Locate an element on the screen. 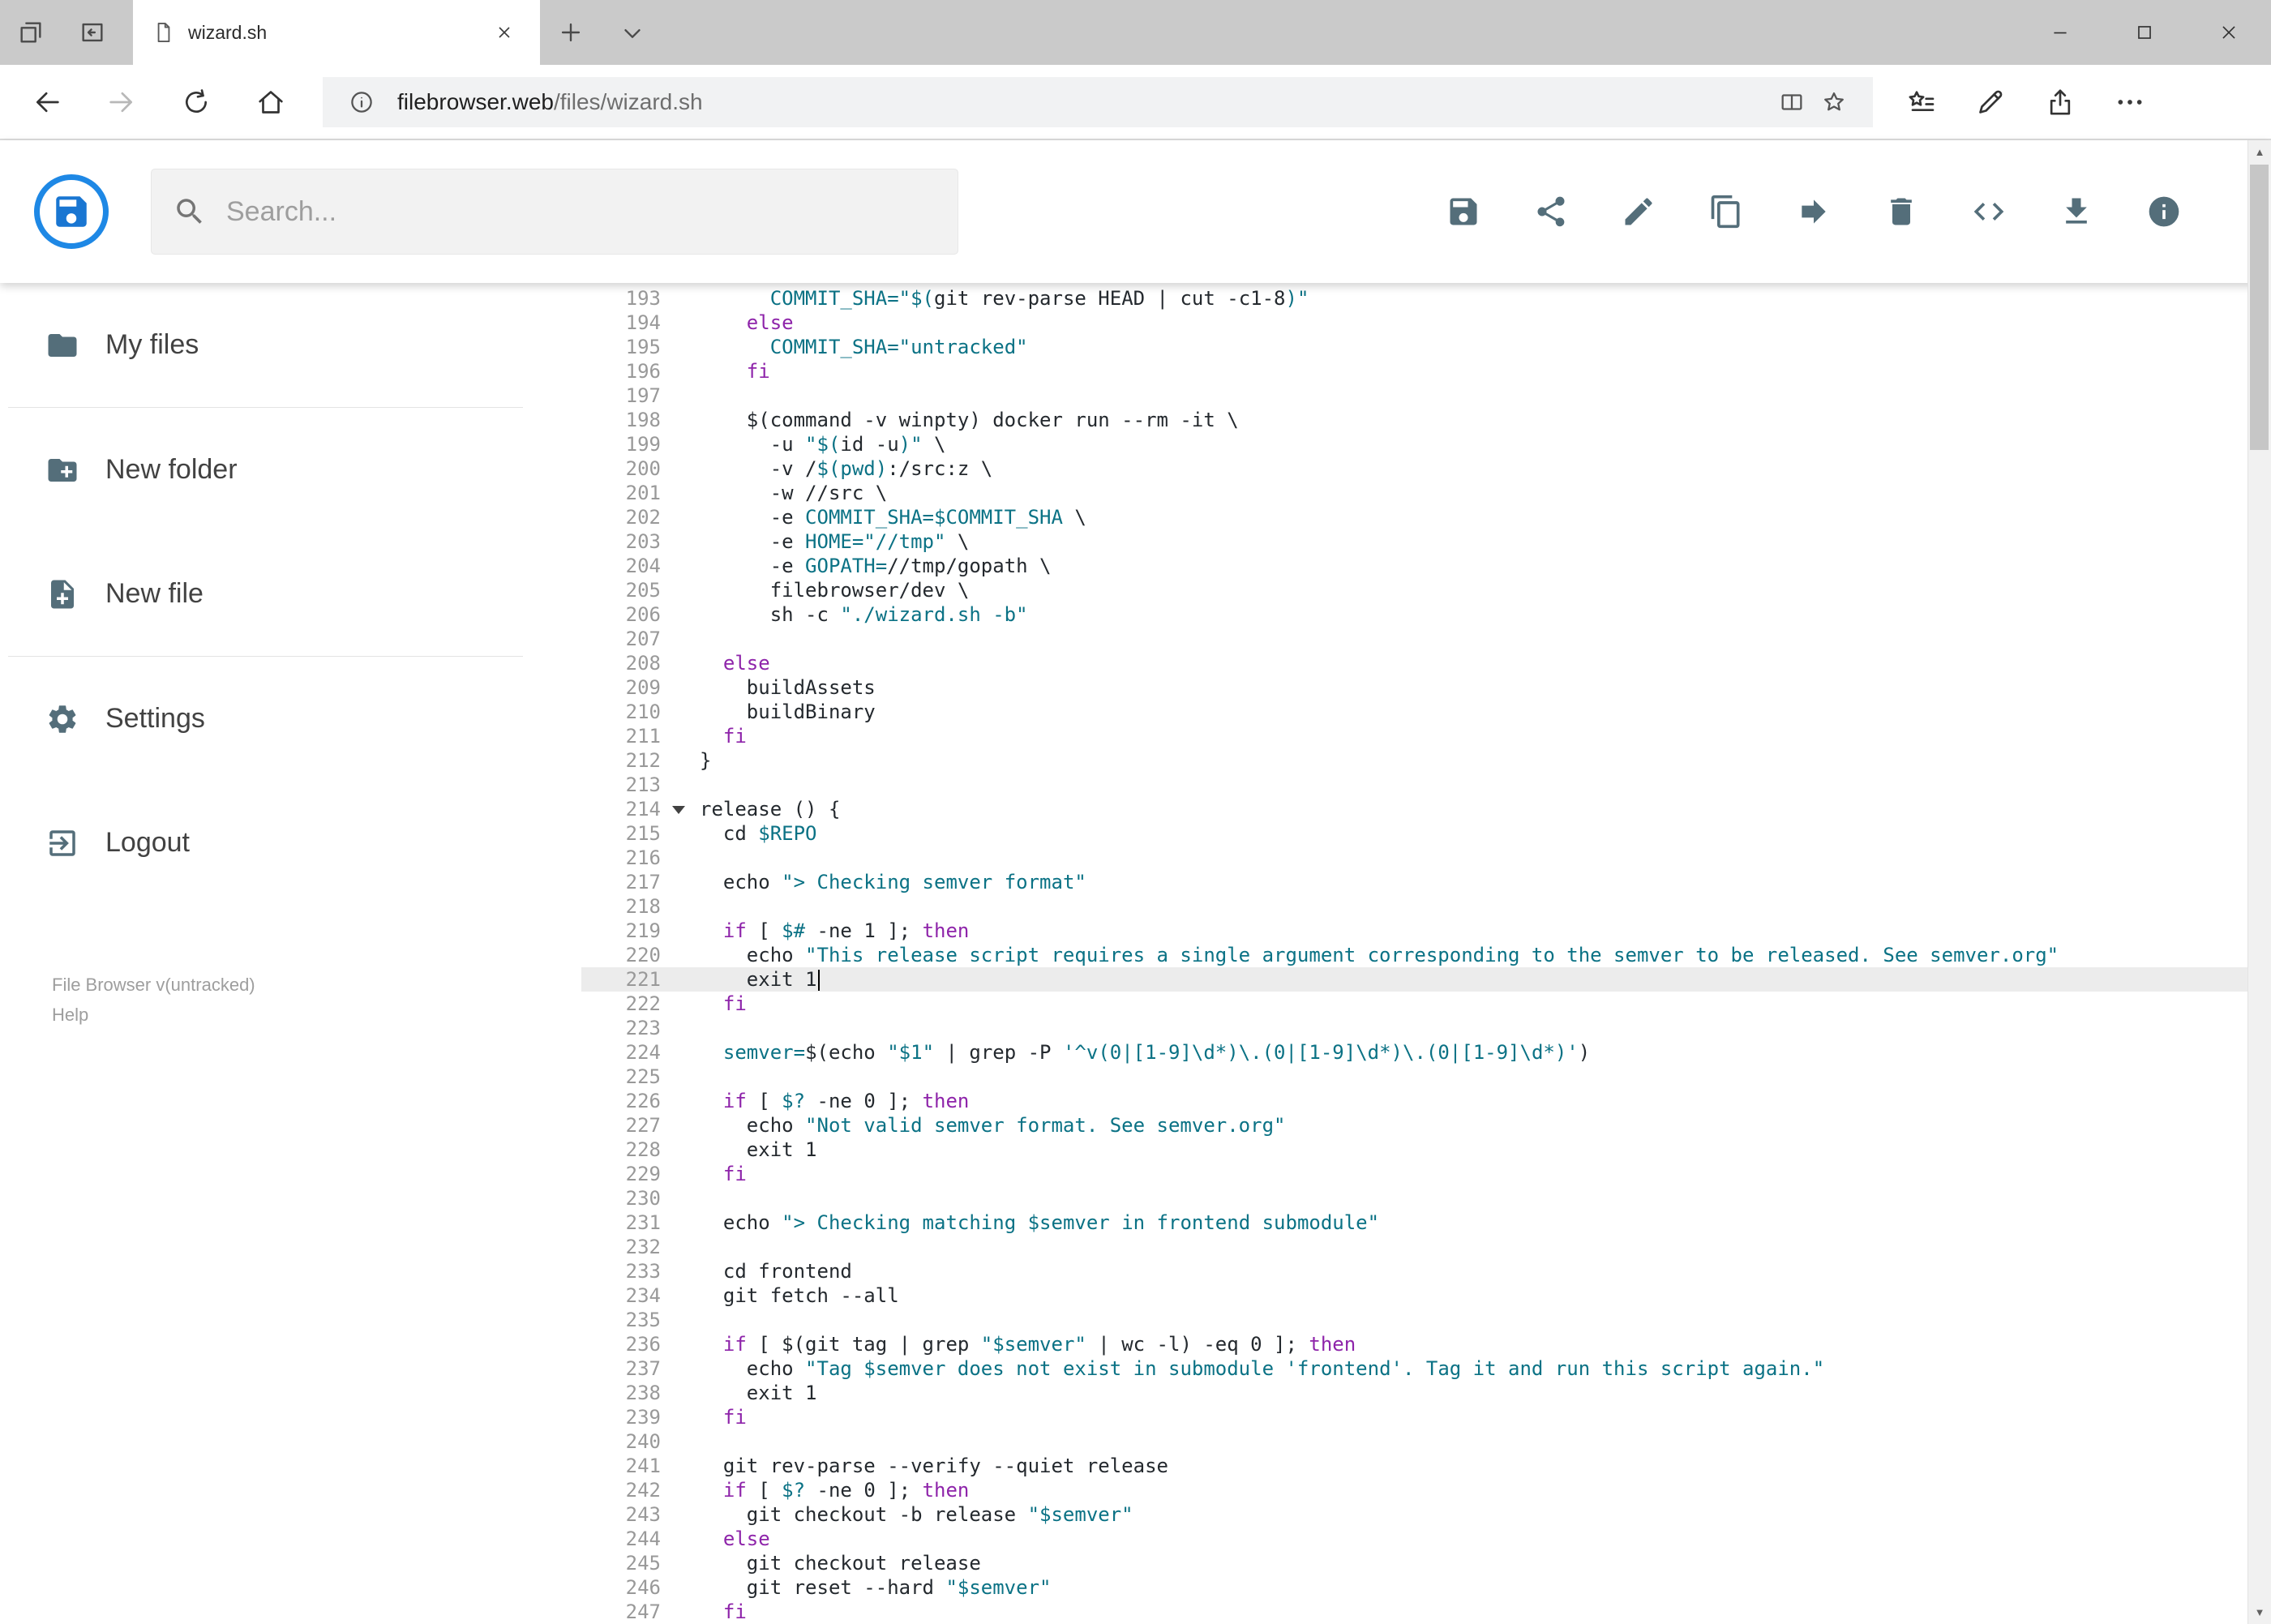 This screenshot has width=2271, height=1624. close-window-button is located at coordinates (2229, 33).